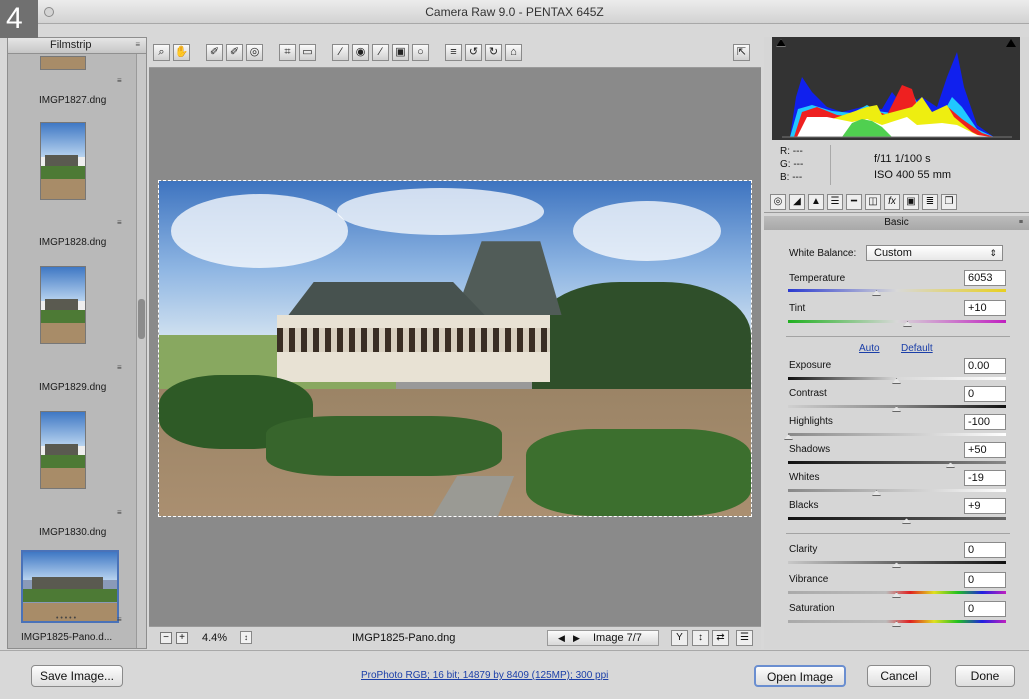 The height and width of the screenshot is (699, 1029). What do you see at coordinates (72, 387) in the screenshot?
I see `filmstrip-item-name: IMGP1829.dng` at bounding box center [72, 387].